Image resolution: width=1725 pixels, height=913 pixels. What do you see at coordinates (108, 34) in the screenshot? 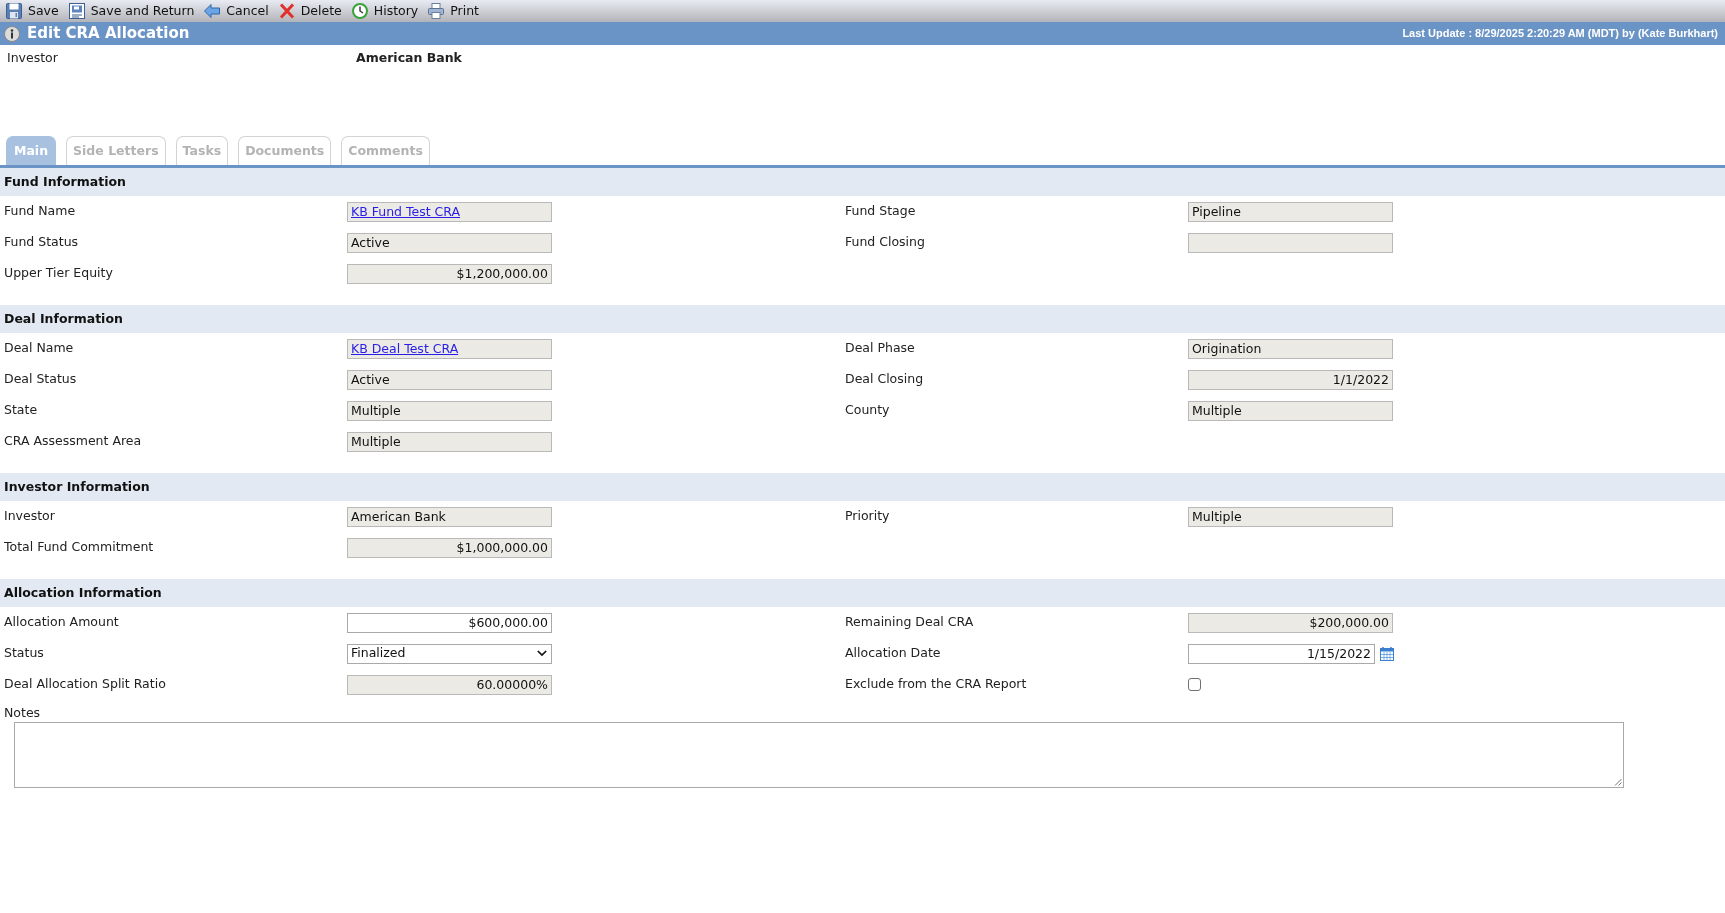
I see `page-title: Edit CRA Allocation` at bounding box center [108, 34].